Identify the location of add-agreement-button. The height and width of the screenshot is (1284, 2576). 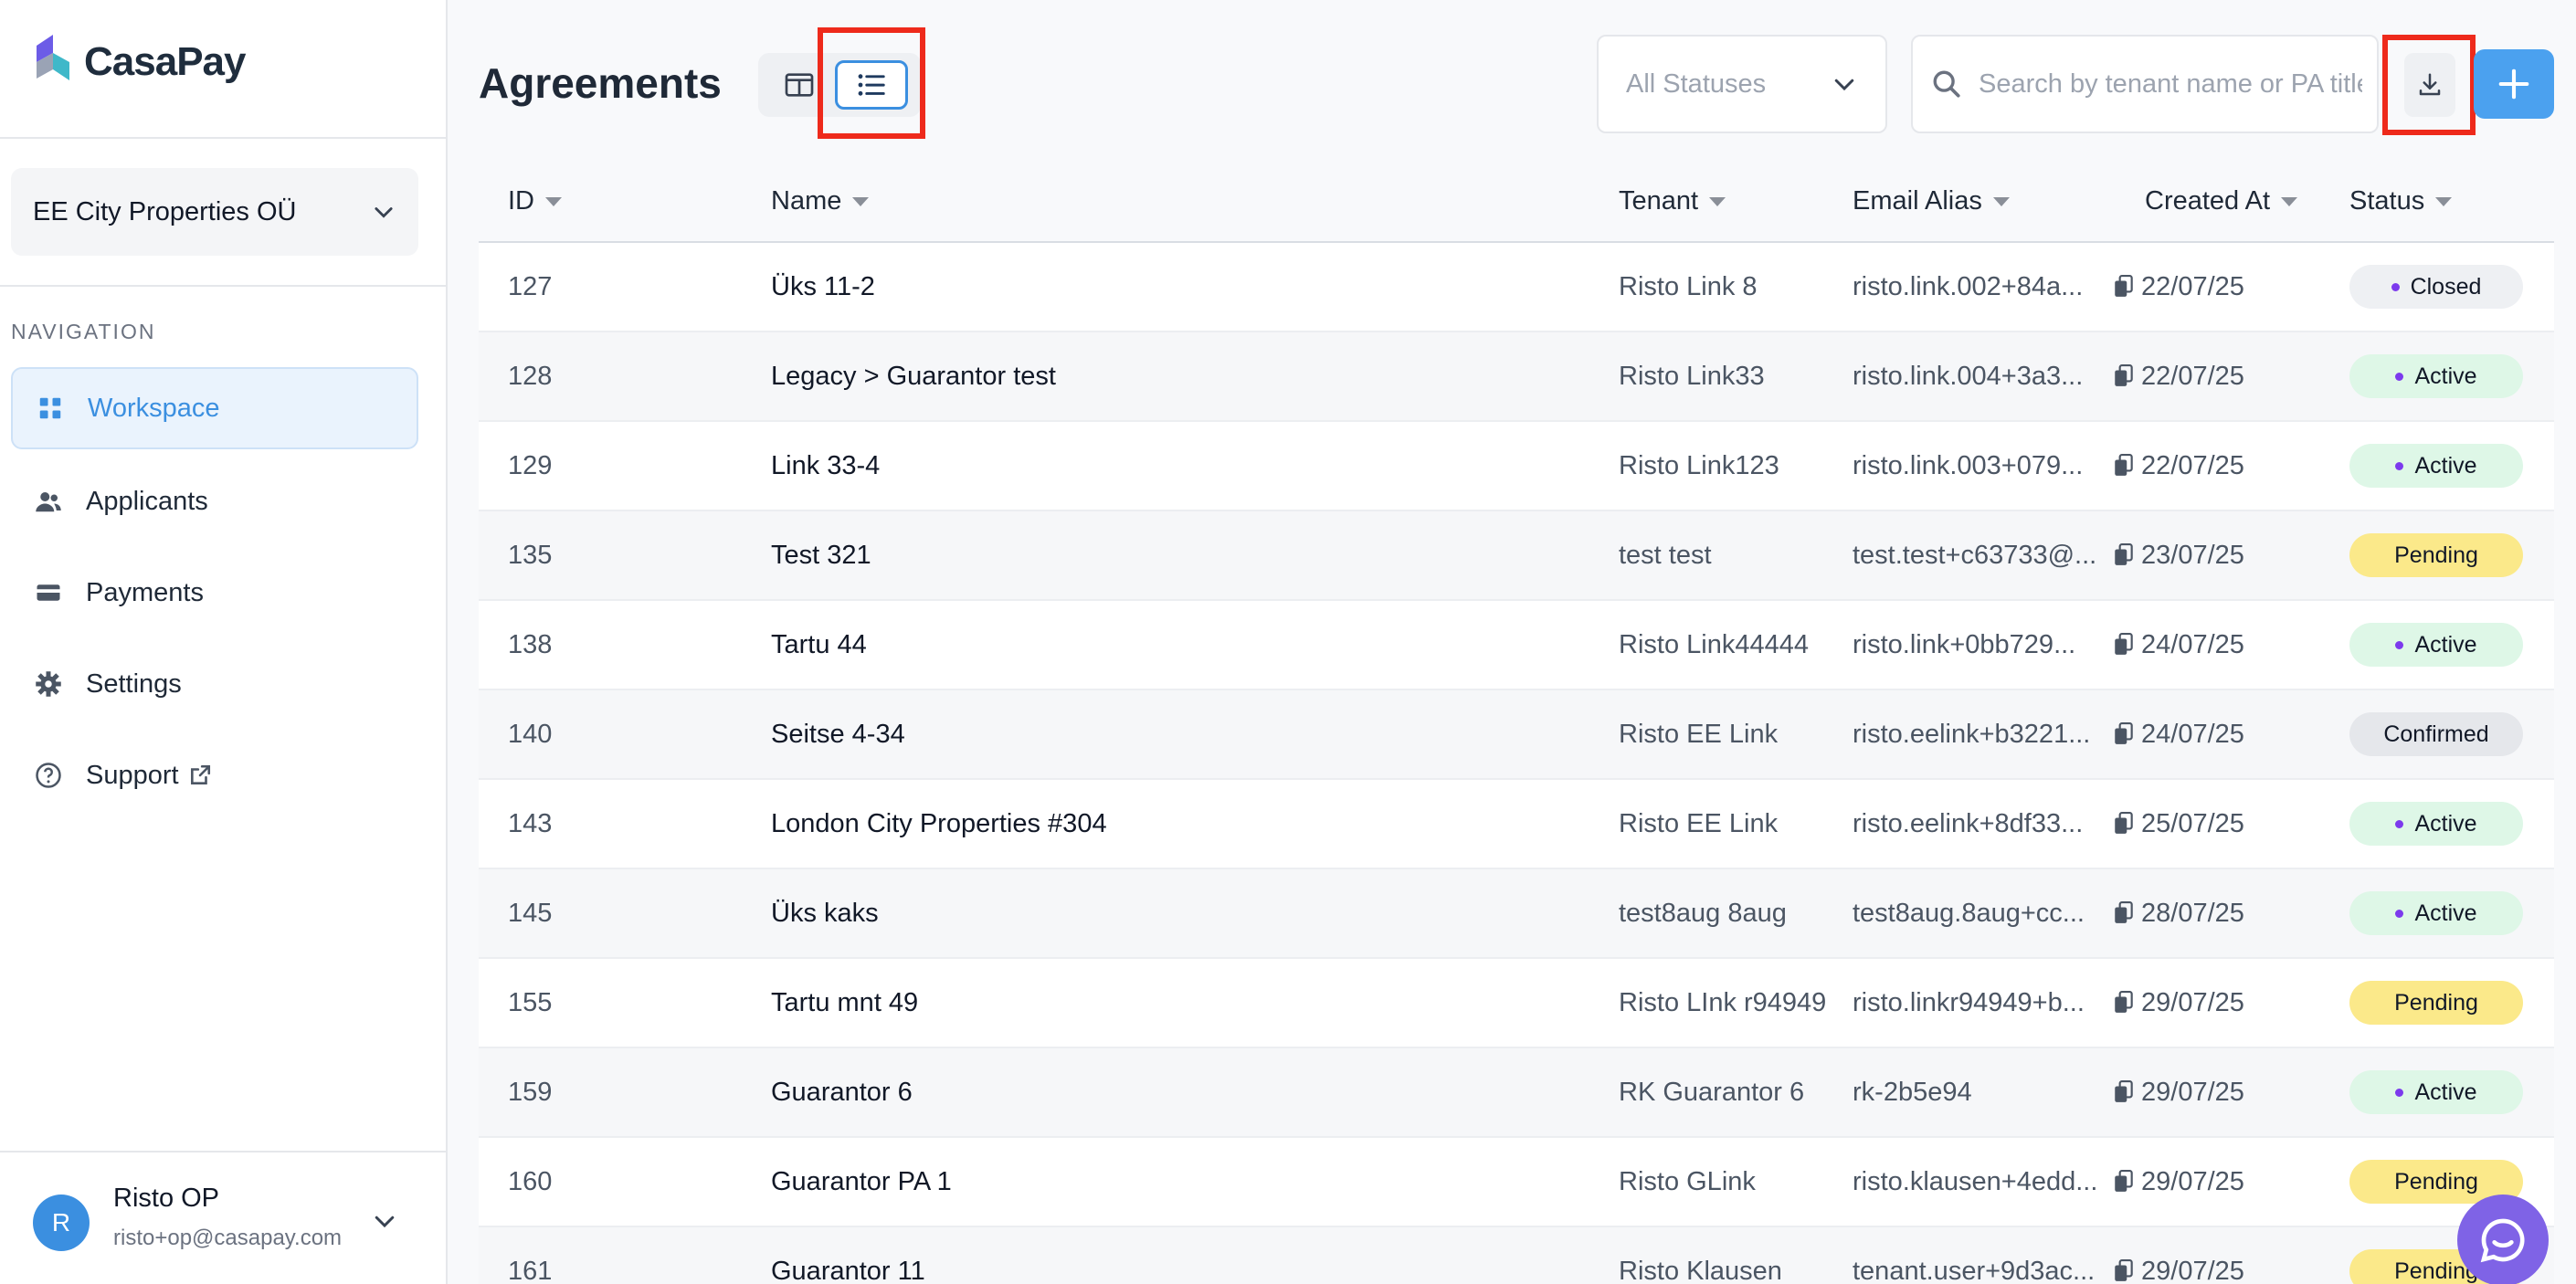
(2514, 84).